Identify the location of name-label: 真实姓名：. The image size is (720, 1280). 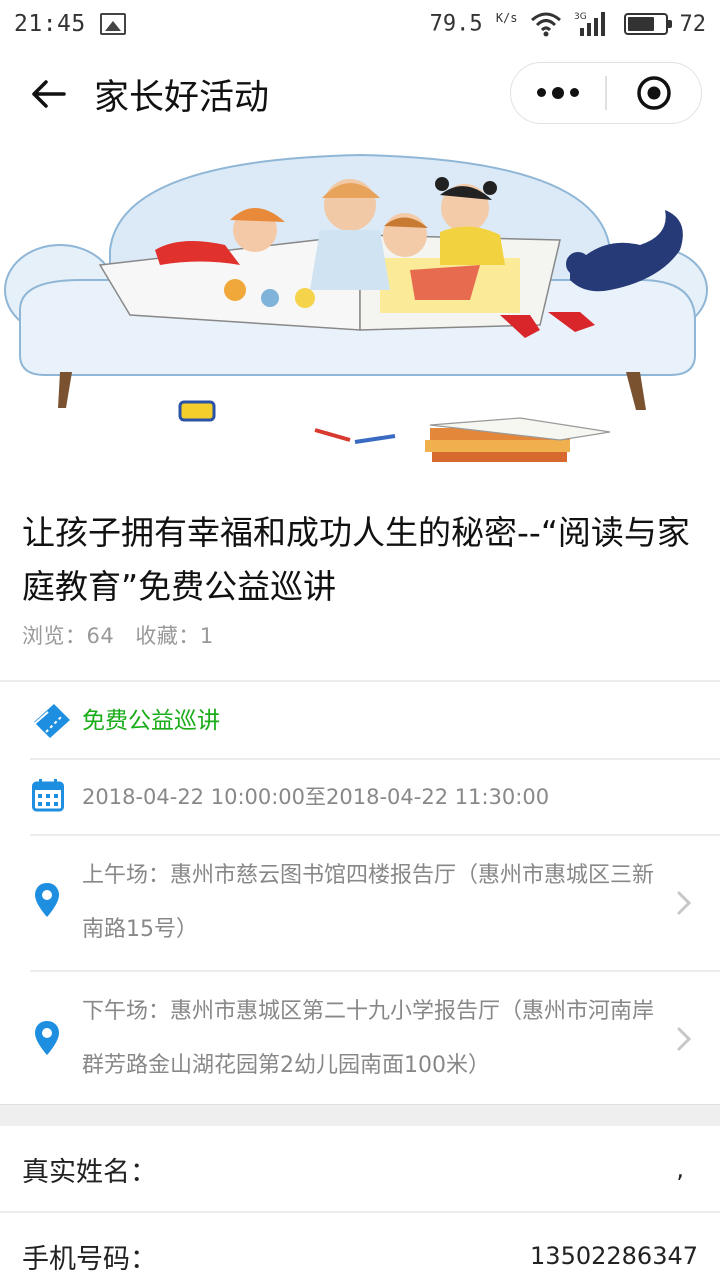
(89, 1172).